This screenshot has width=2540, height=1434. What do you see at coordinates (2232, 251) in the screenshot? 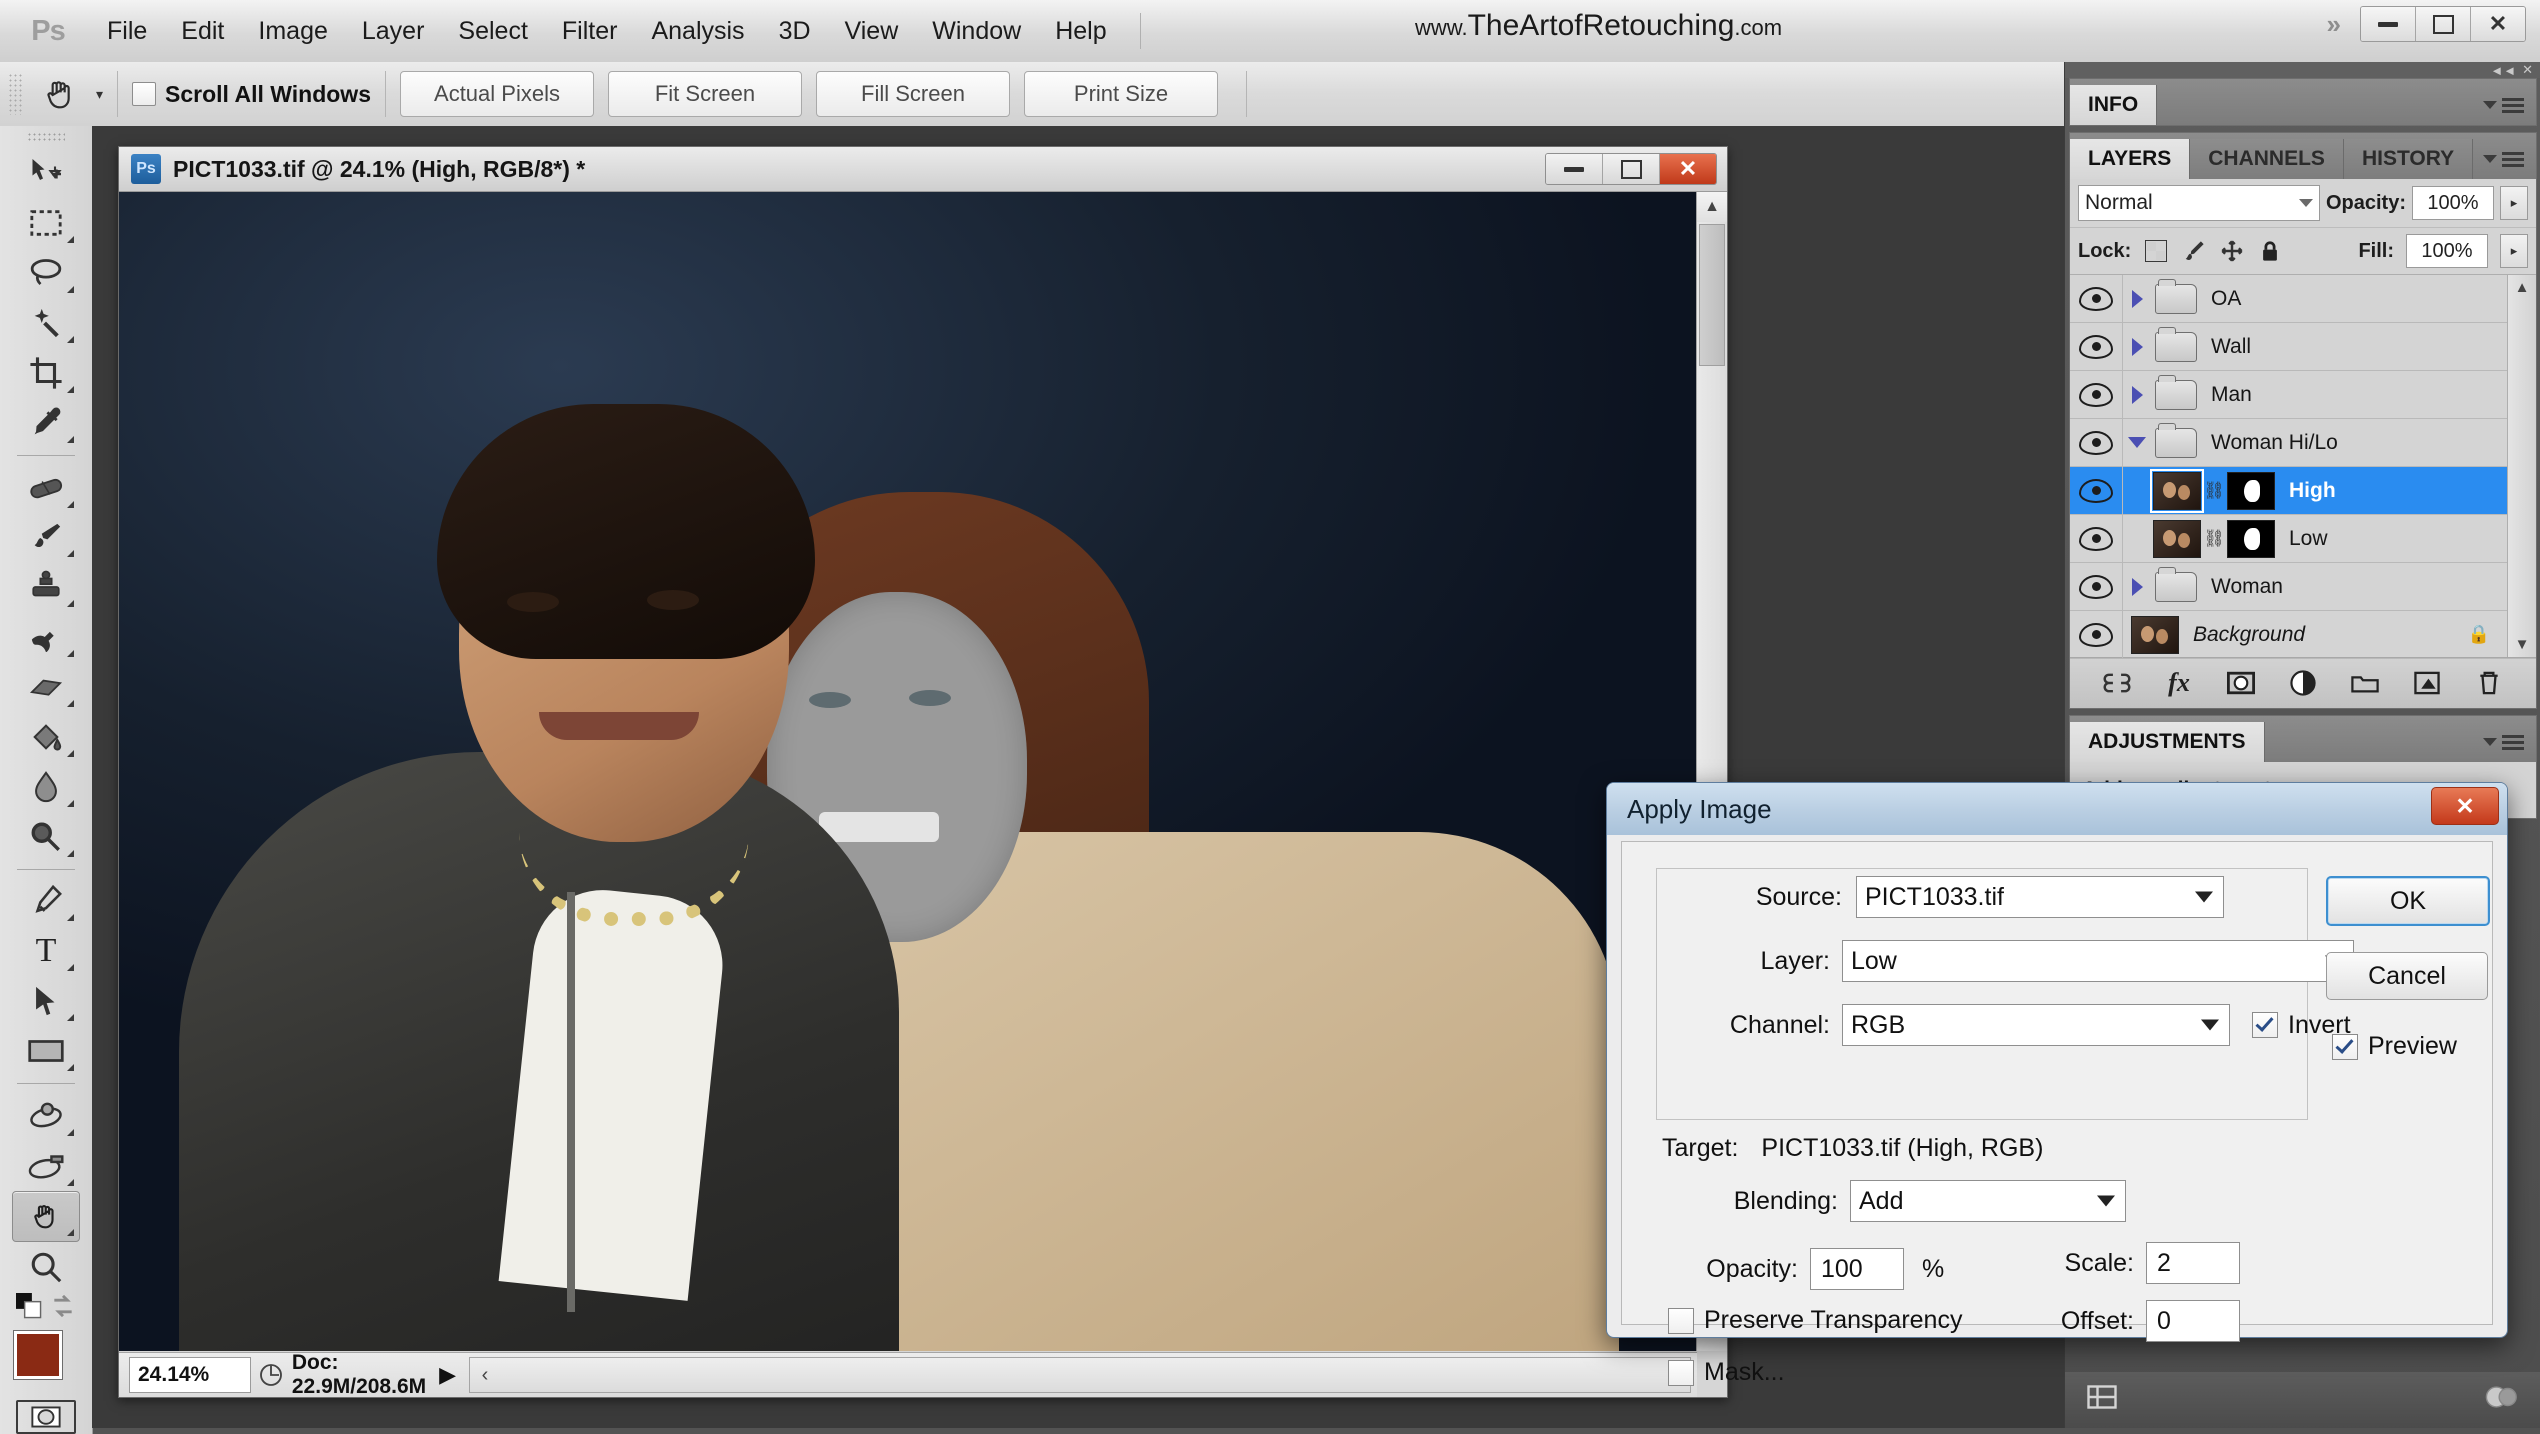
I see `lock-position-icon` at bounding box center [2232, 251].